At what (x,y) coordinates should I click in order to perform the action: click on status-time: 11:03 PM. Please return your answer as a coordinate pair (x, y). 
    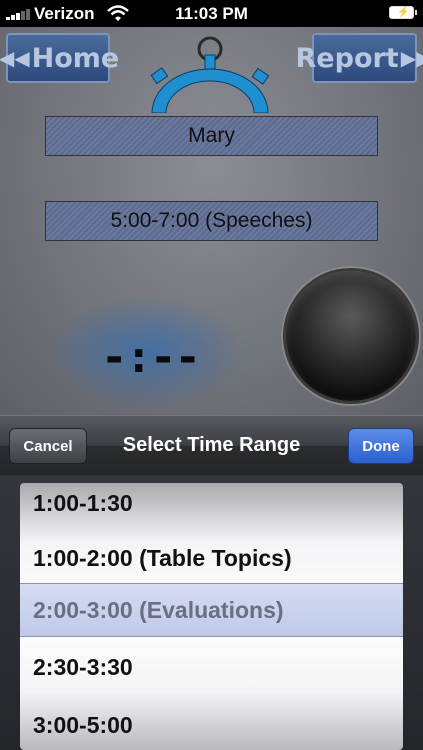
    Looking at the image, I should click on (211, 13).